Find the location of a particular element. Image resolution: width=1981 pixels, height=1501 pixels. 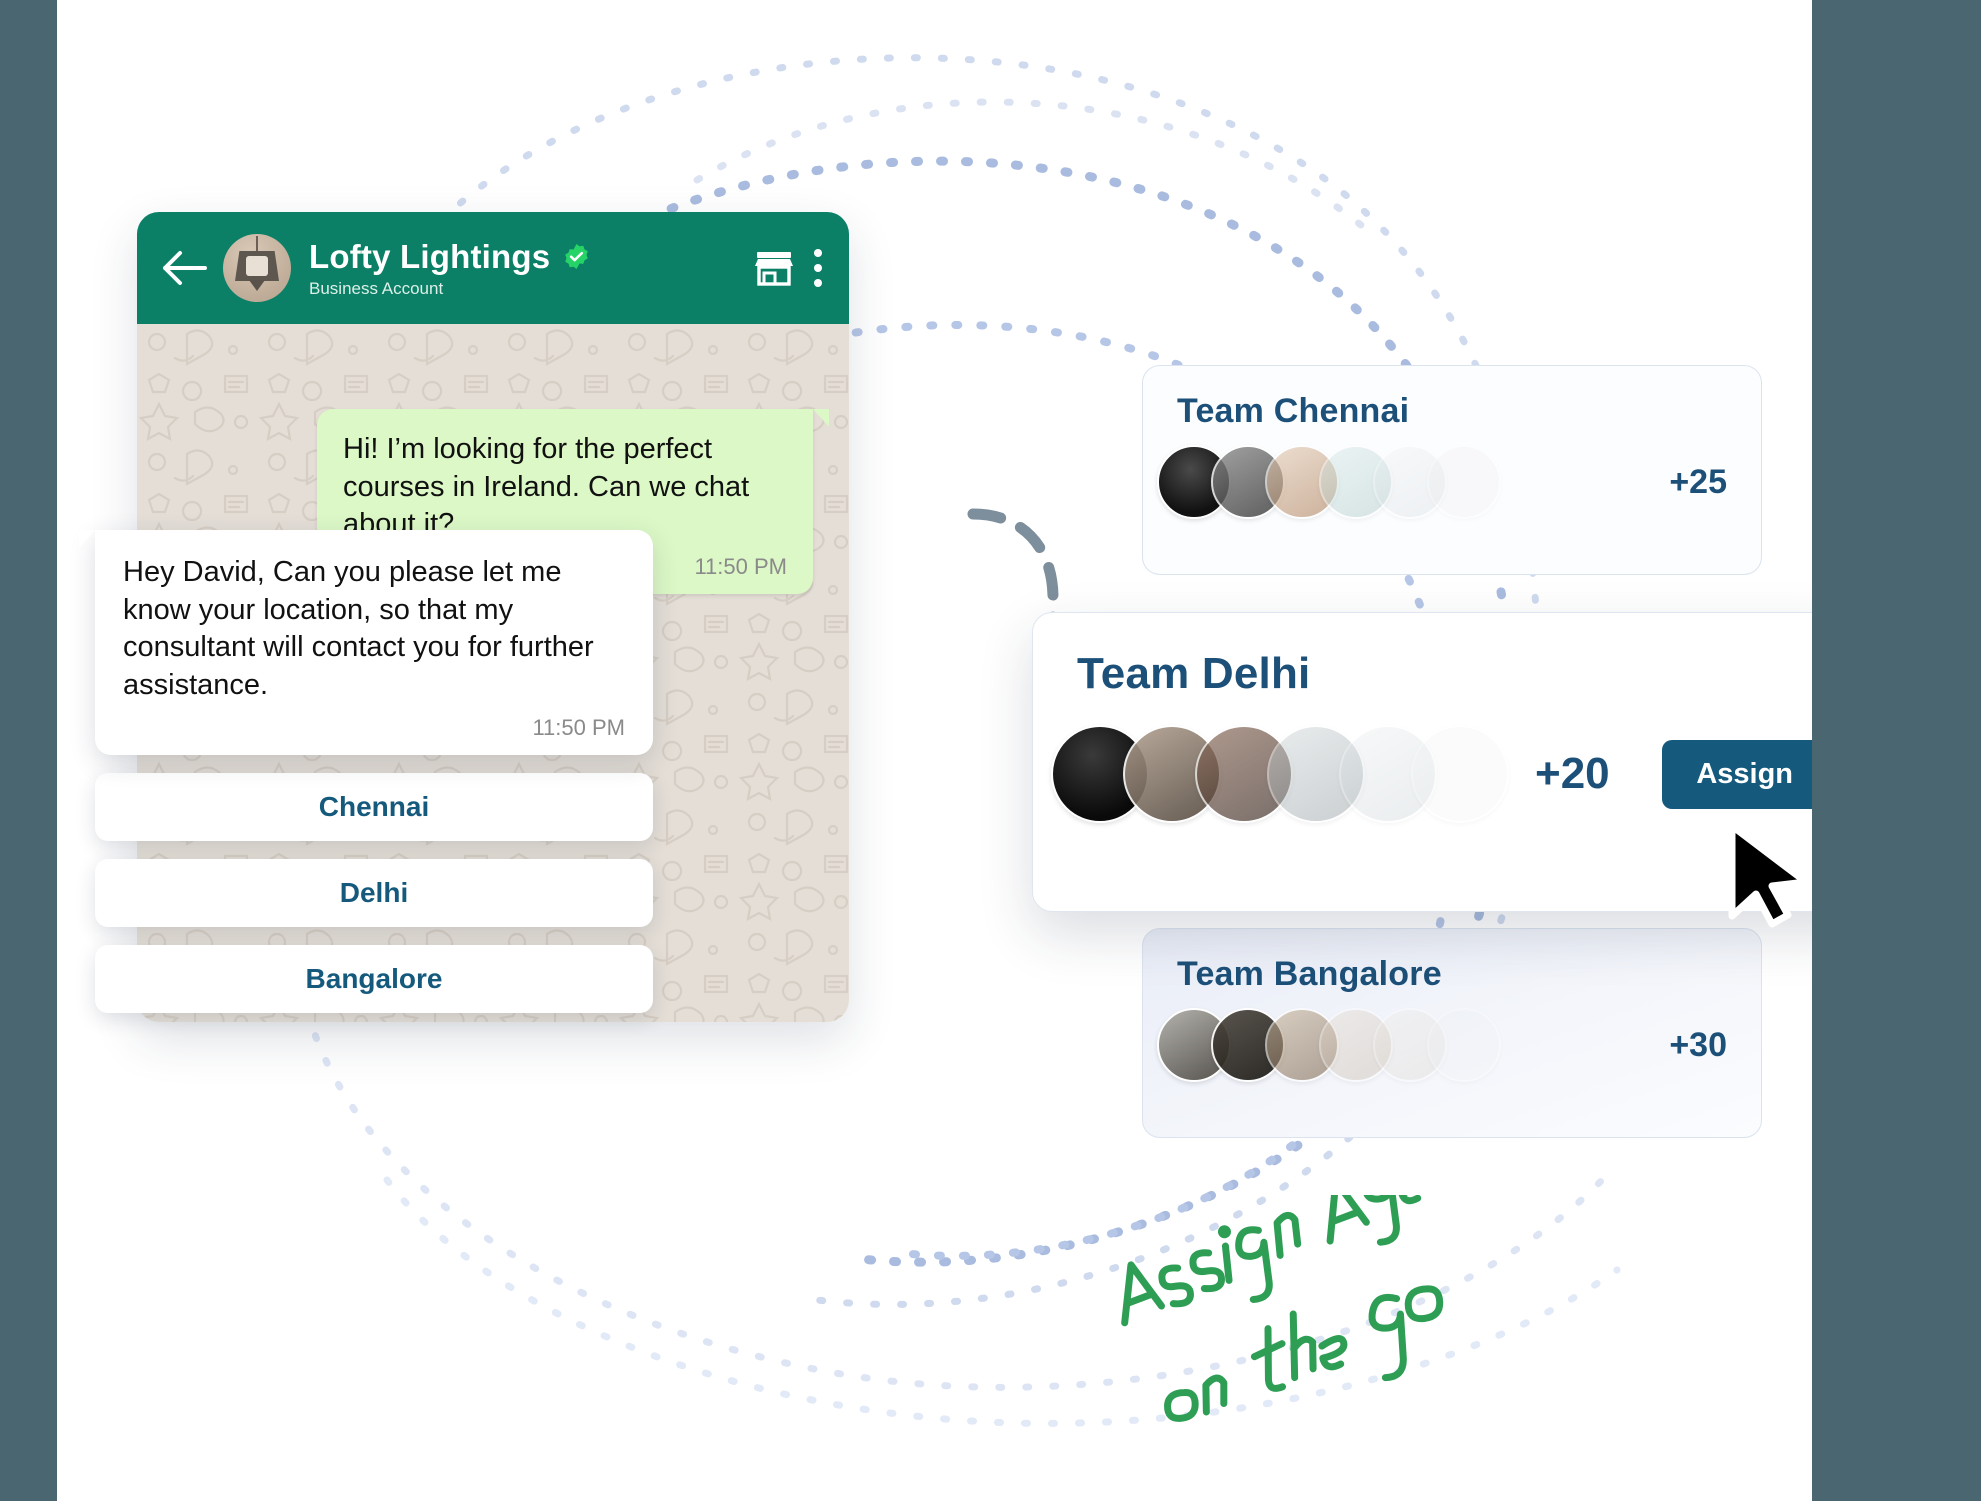

lamp-bulbs is located at coordinates (257, 266).